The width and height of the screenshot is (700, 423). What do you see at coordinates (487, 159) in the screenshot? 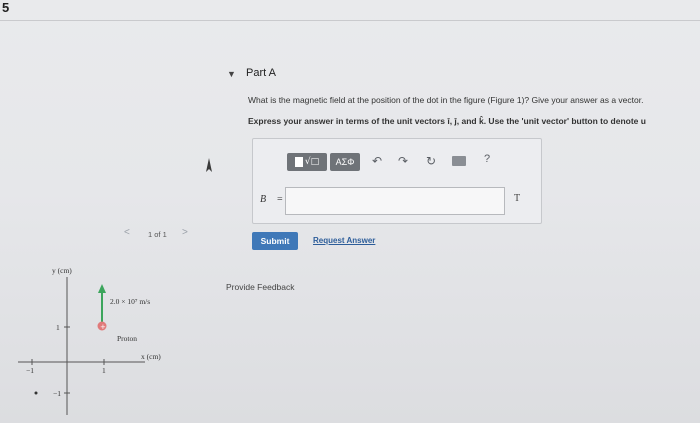
I see `help-button: ?` at bounding box center [487, 159].